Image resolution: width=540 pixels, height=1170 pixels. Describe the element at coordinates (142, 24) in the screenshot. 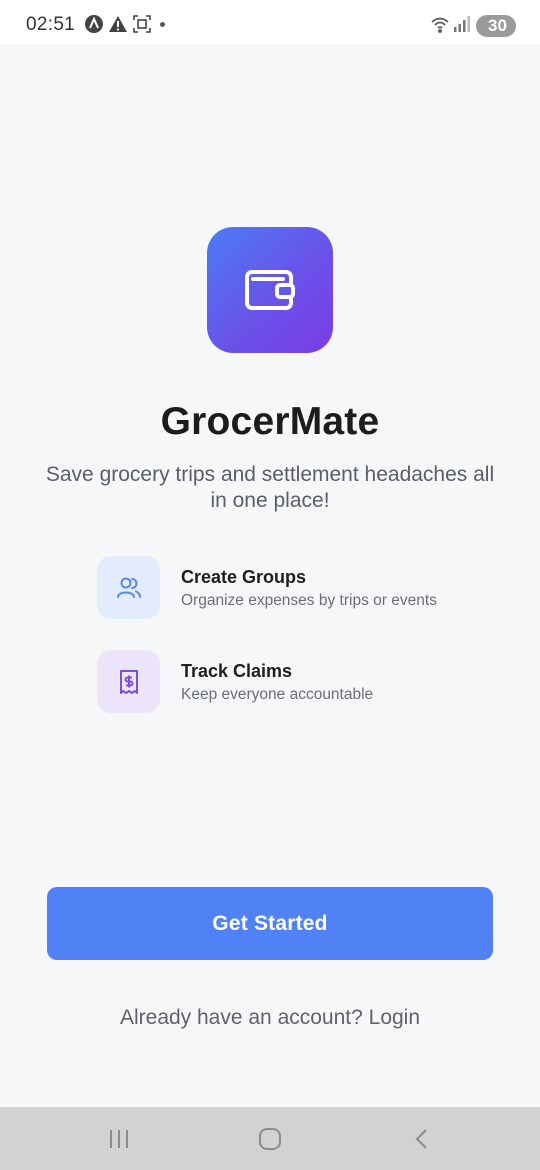

I see `screenshot-icon` at that location.